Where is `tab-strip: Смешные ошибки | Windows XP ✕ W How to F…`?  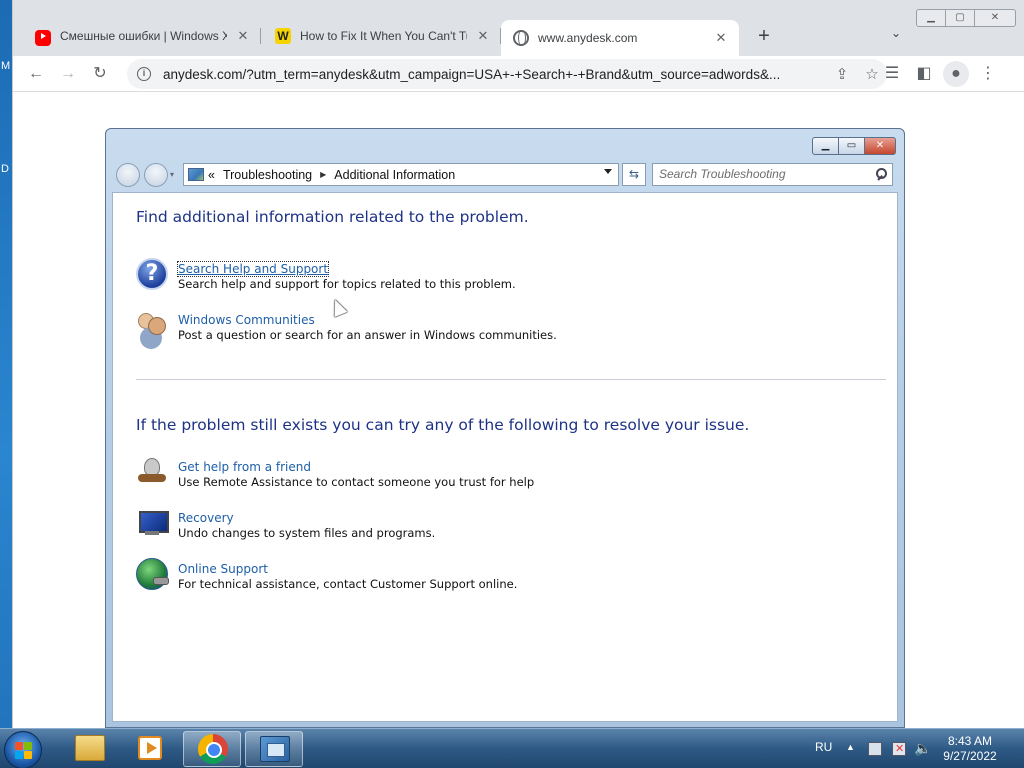 tab-strip: Смешные ошибки | Windows XP ✕ W How to F… is located at coordinates (518, 28).